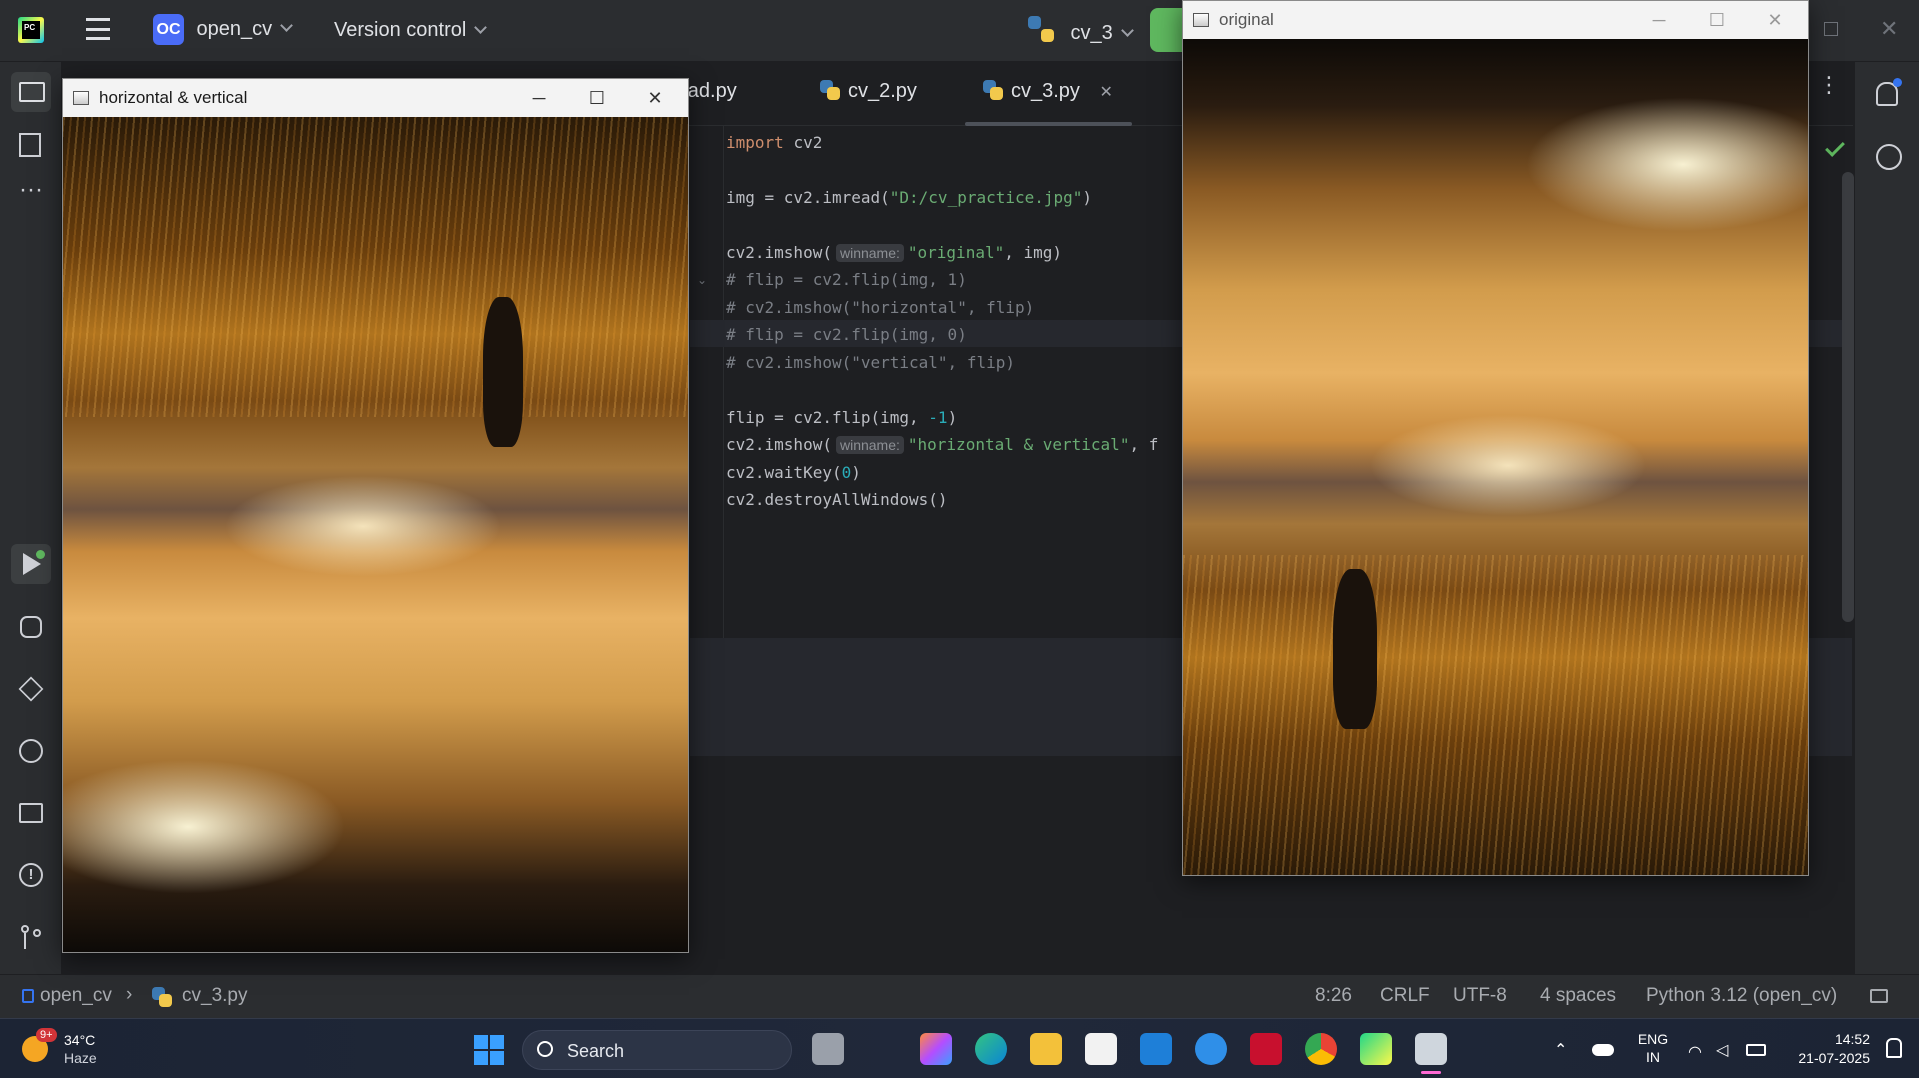  I want to click on window-title-bar: horizontal & vertical ─ ☐ ✕, so click(375, 98).